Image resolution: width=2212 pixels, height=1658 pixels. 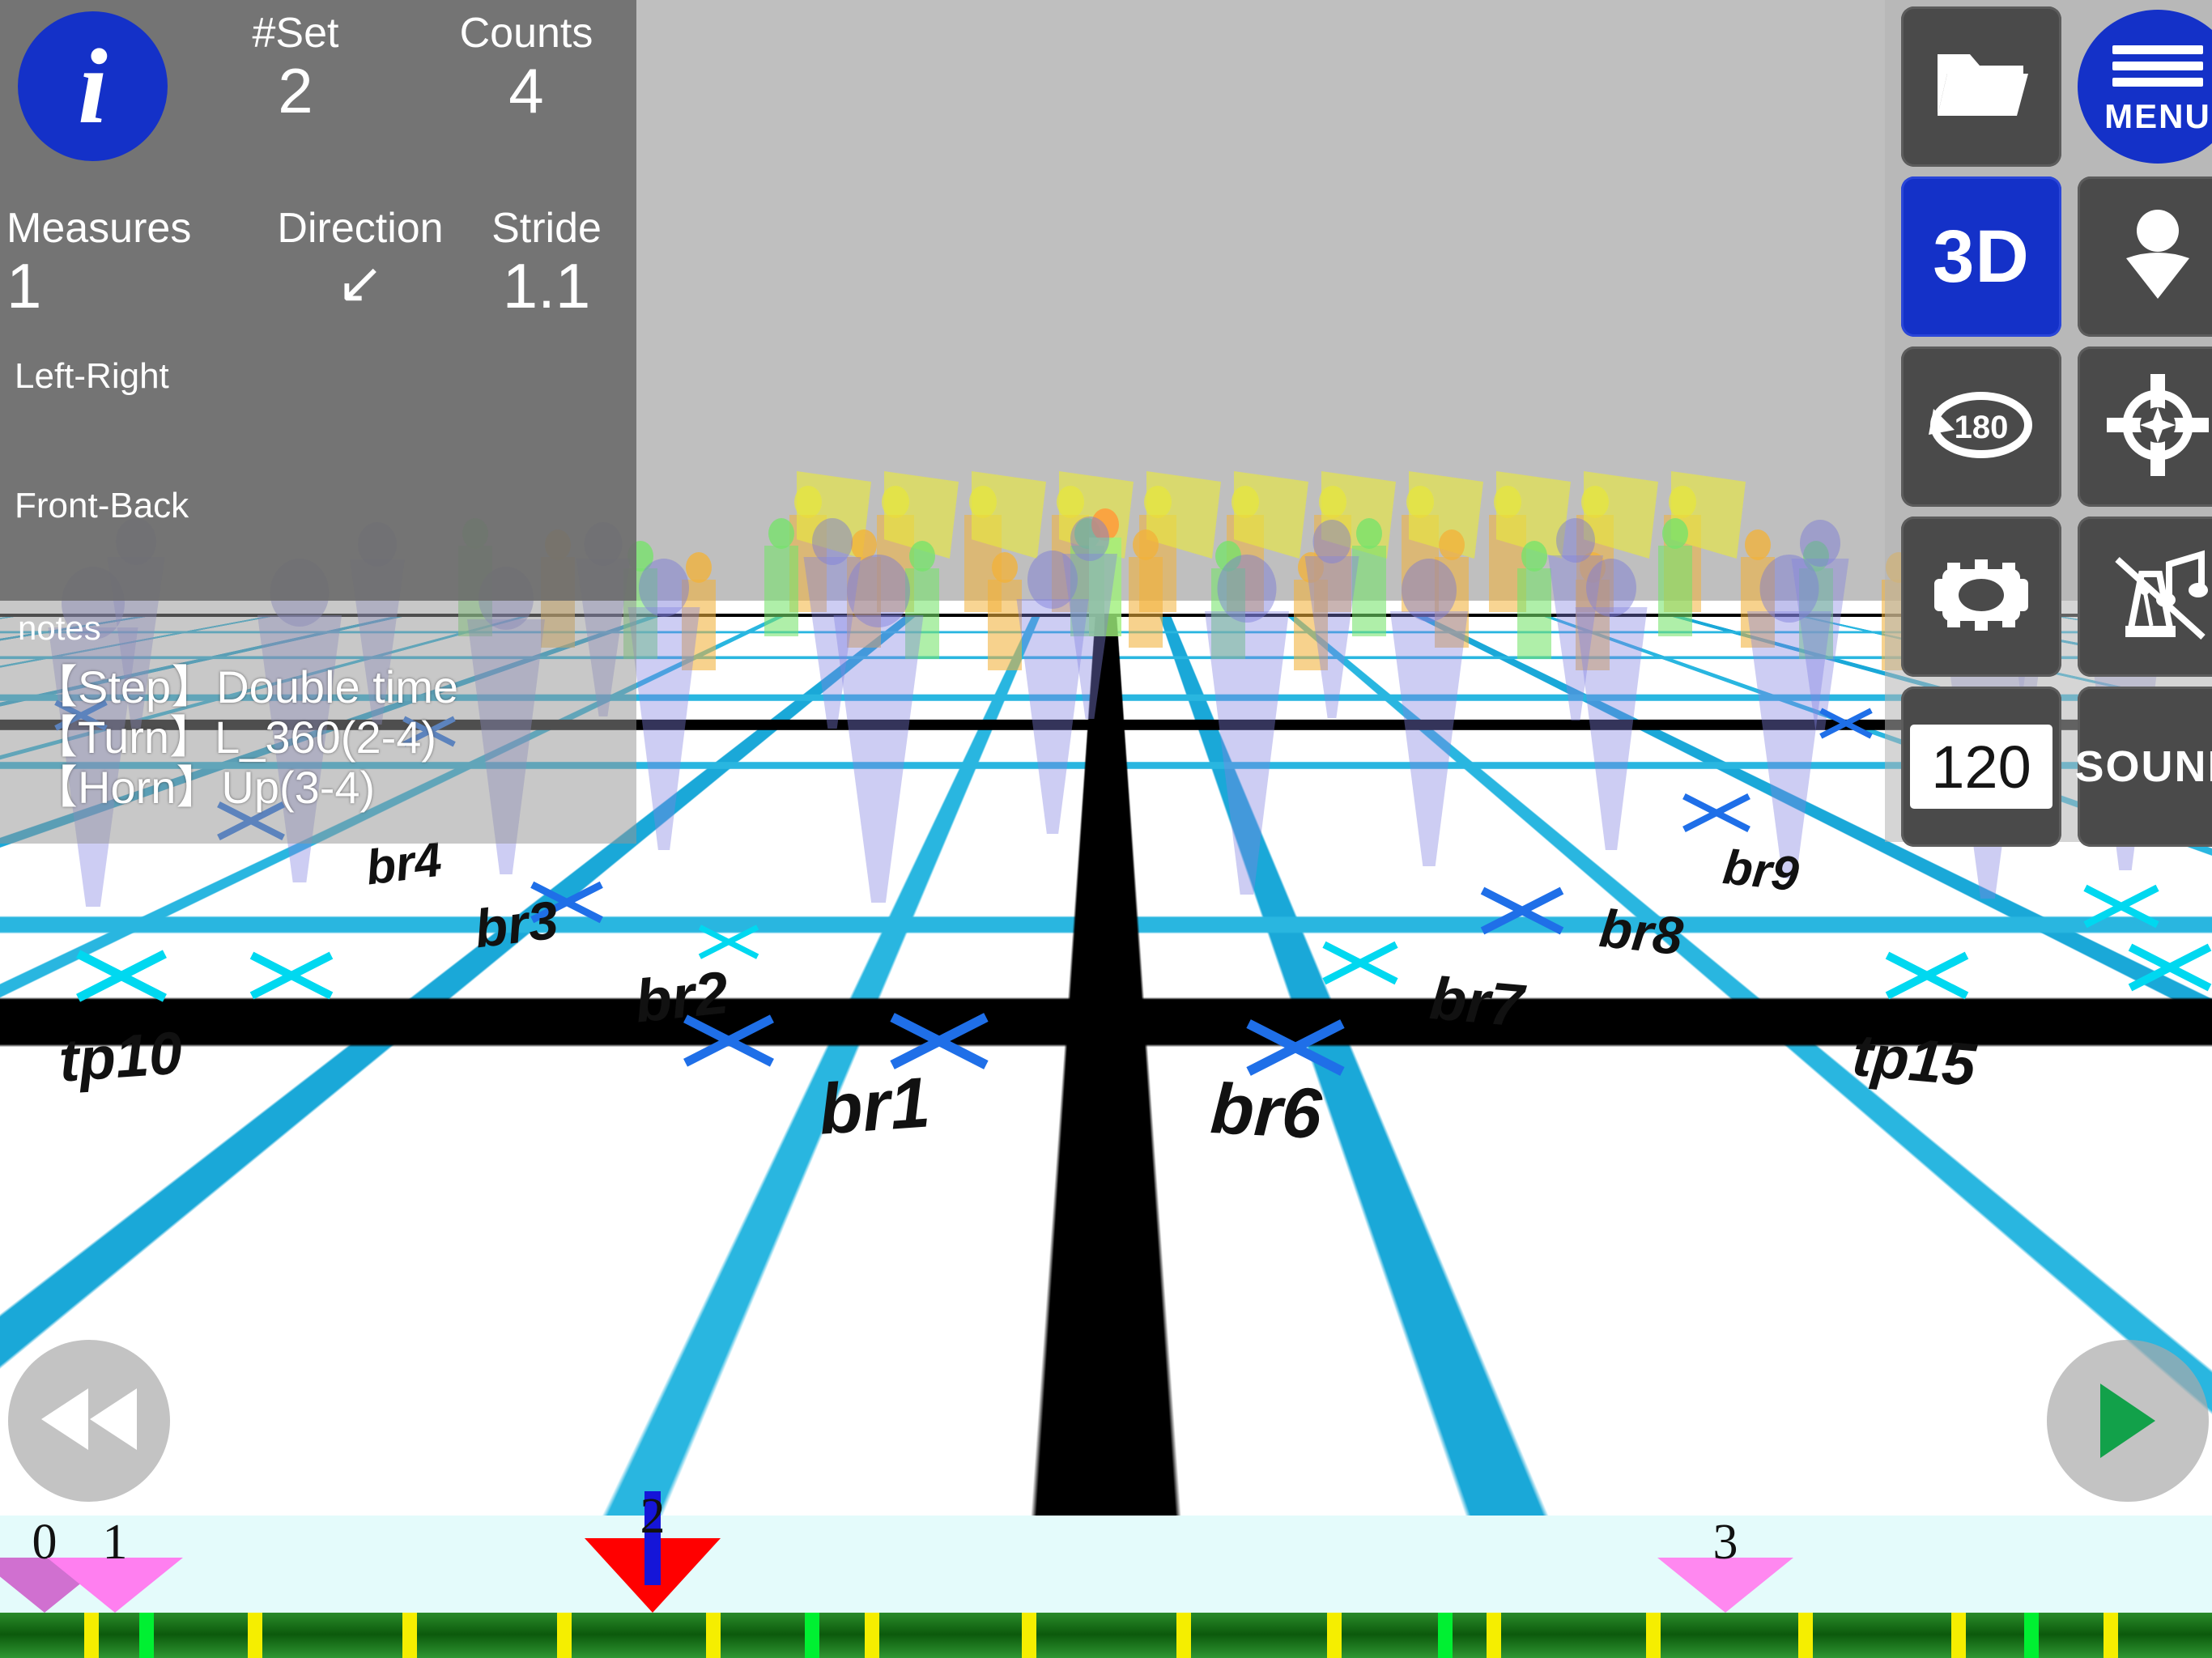 I want to click on settings-button, so click(x=1981, y=597).